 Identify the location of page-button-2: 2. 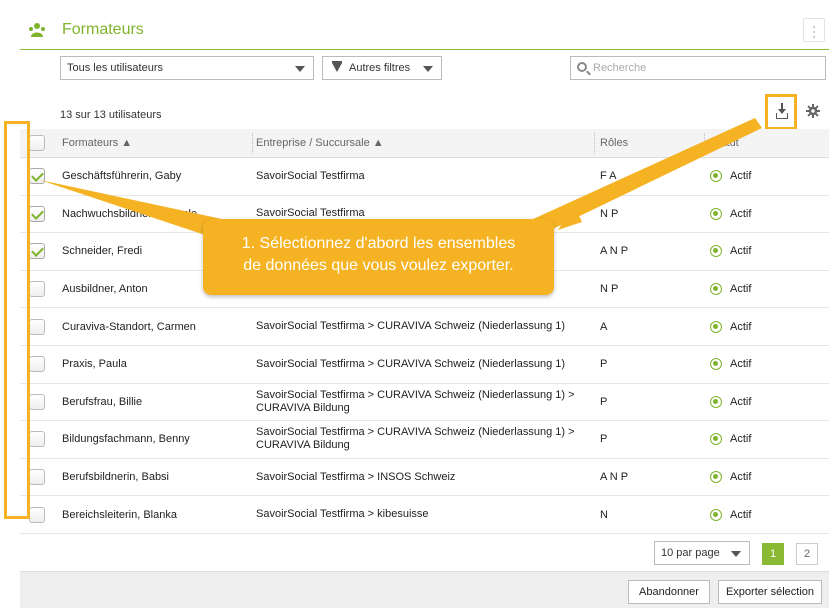
(807, 554).